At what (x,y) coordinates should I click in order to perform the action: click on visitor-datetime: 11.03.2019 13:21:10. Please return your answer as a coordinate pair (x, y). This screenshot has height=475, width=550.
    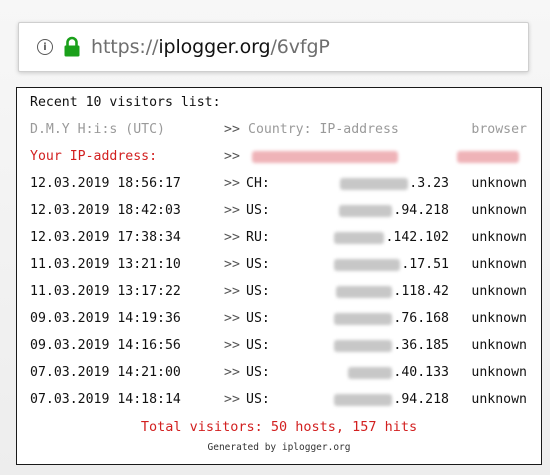
    Looking at the image, I should click on (105, 264).